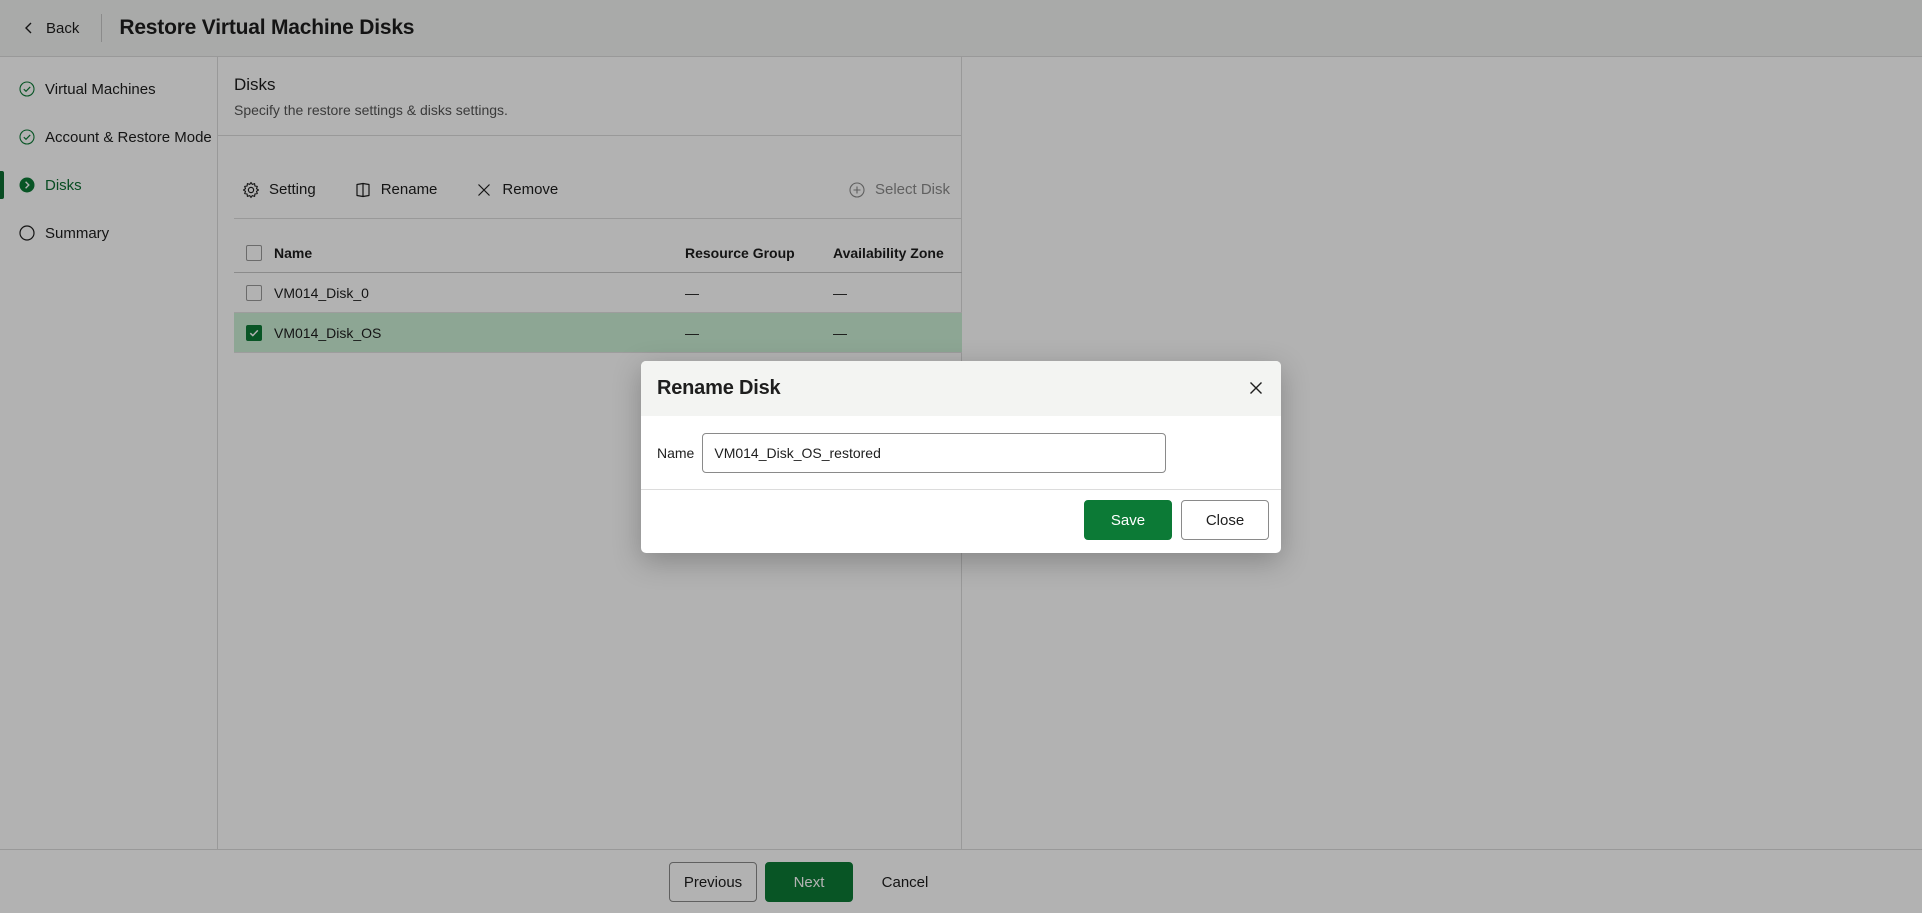  What do you see at coordinates (1225, 520) in the screenshot?
I see `dialog-close-button: Close` at bounding box center [1225, 520].